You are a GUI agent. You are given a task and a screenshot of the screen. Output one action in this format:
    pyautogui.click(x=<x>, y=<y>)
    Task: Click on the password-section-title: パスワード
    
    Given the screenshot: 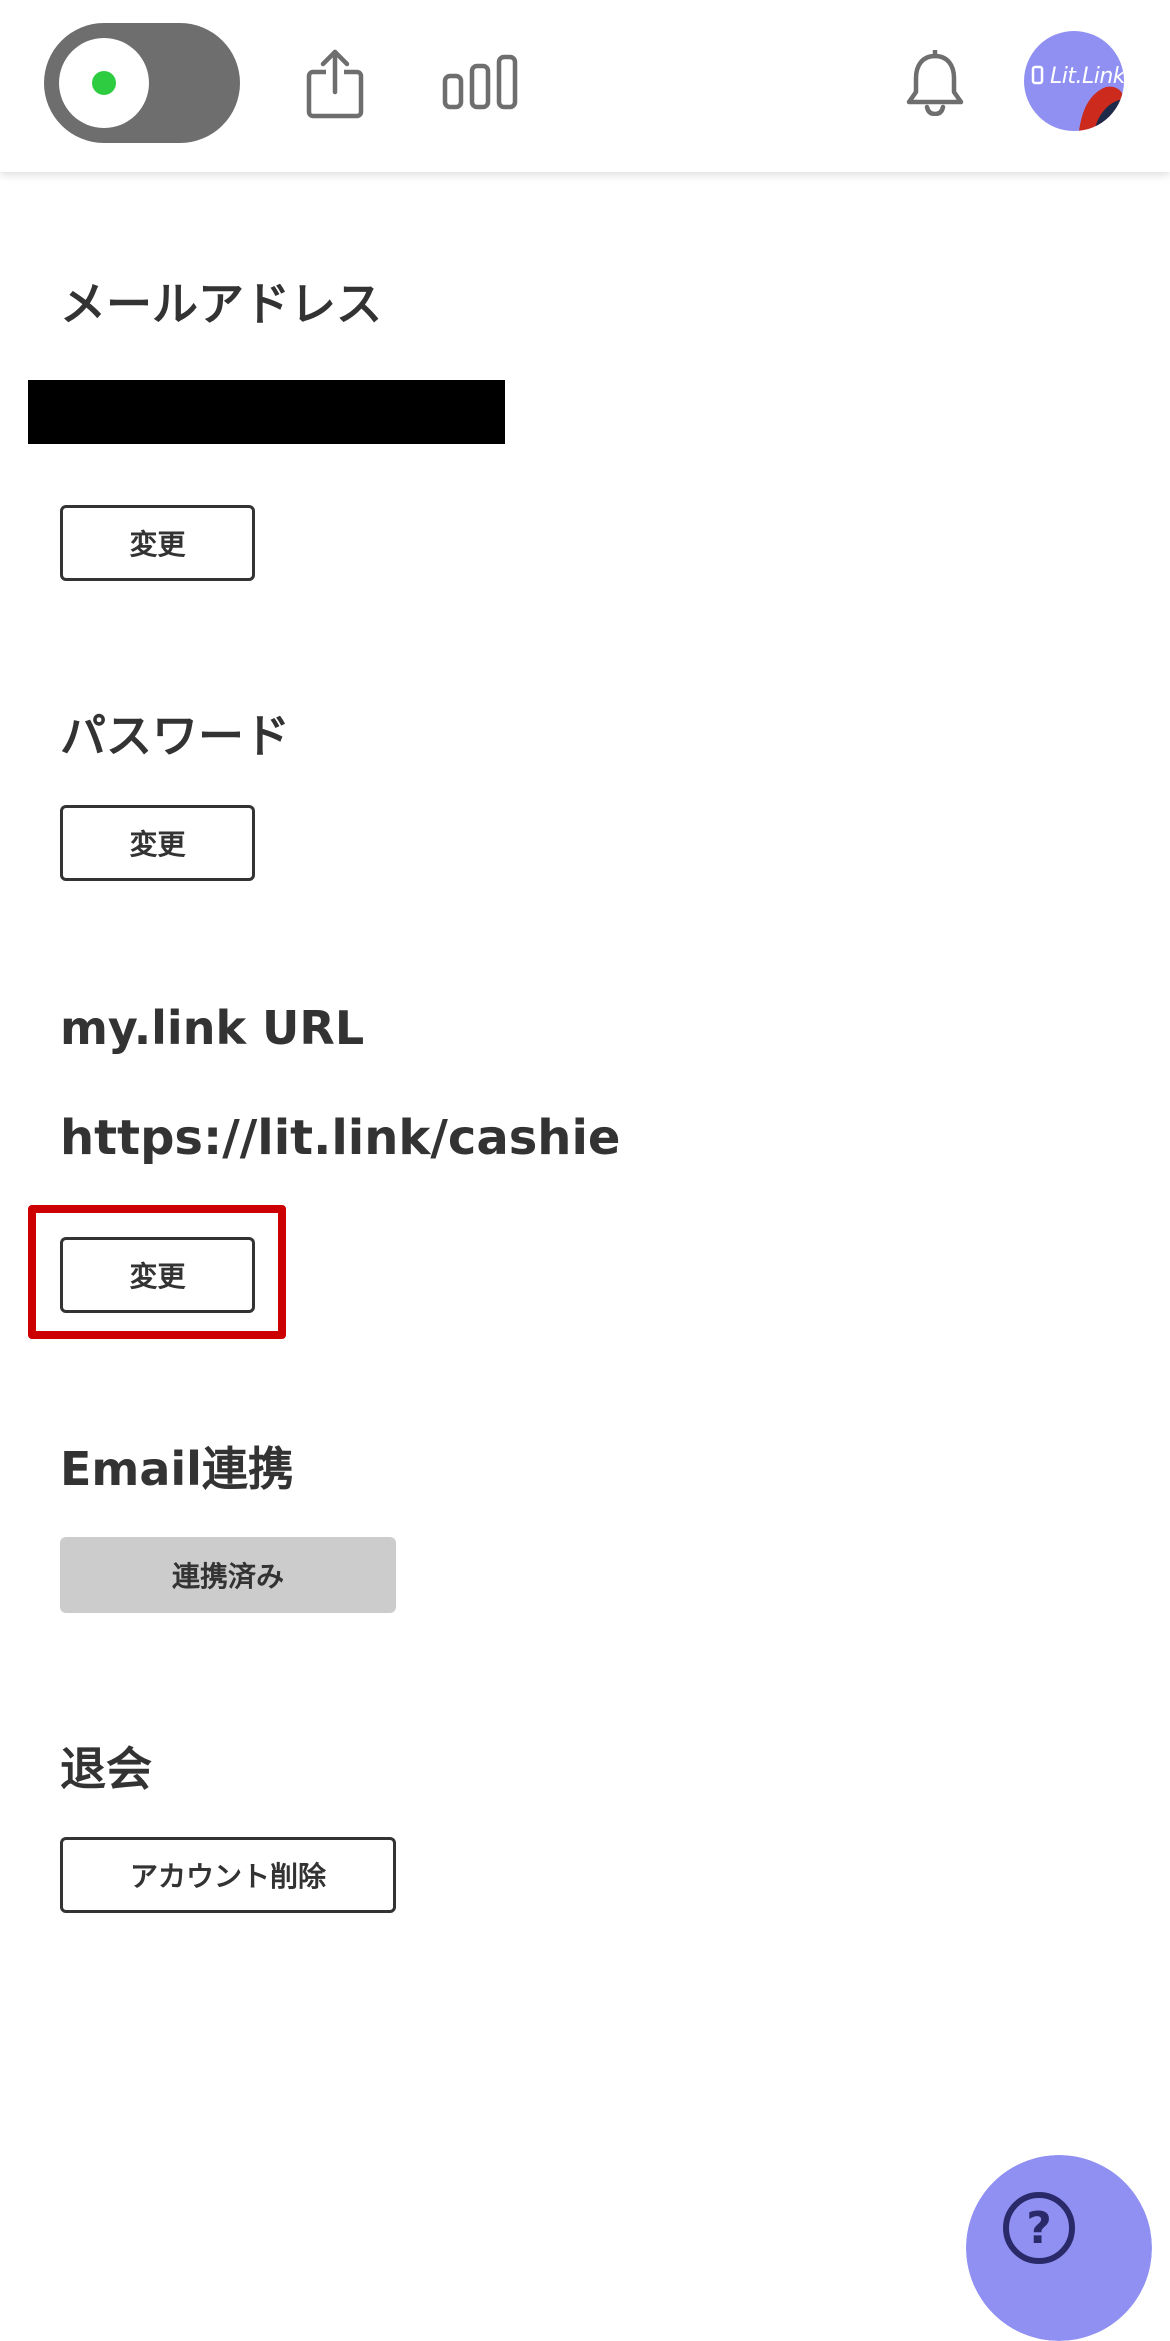 What is the action you would take?
    pyautogui.click(x=175, y=736)
    